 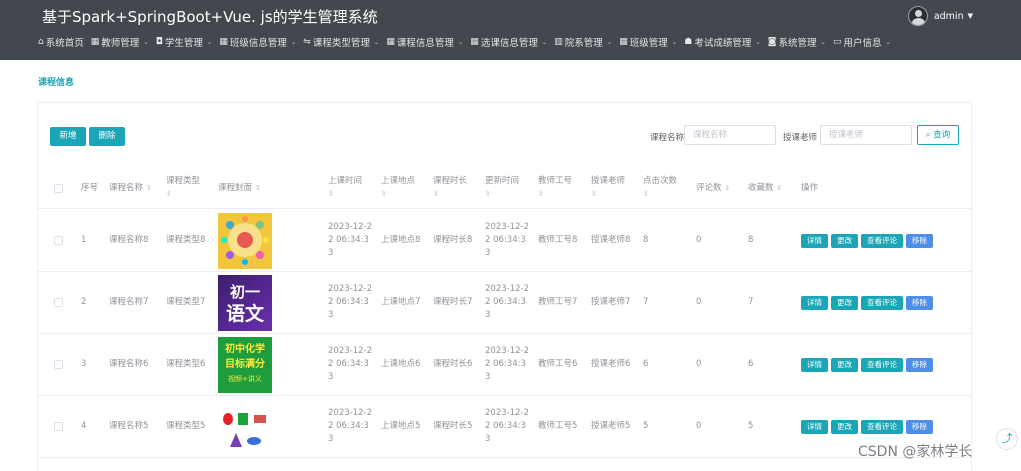 I want to click on cover-text: 语文, so click(x=244, y=313).